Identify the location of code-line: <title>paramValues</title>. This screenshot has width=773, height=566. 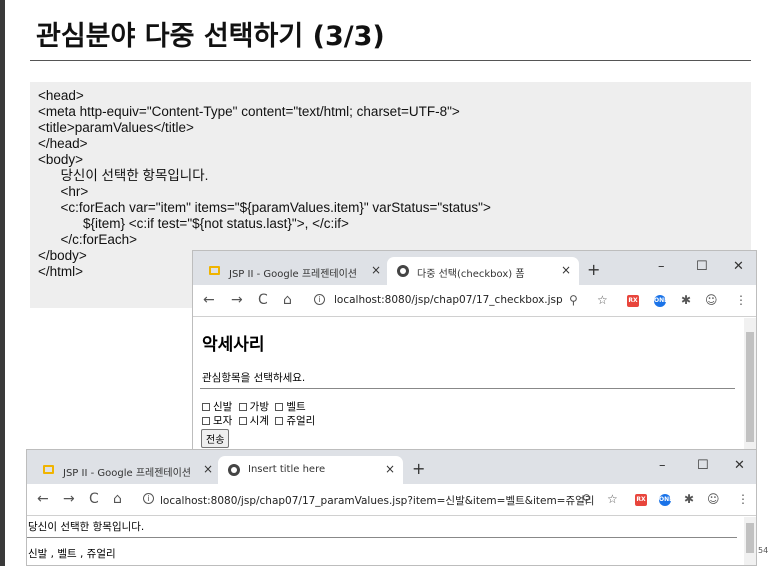
(116, 127).